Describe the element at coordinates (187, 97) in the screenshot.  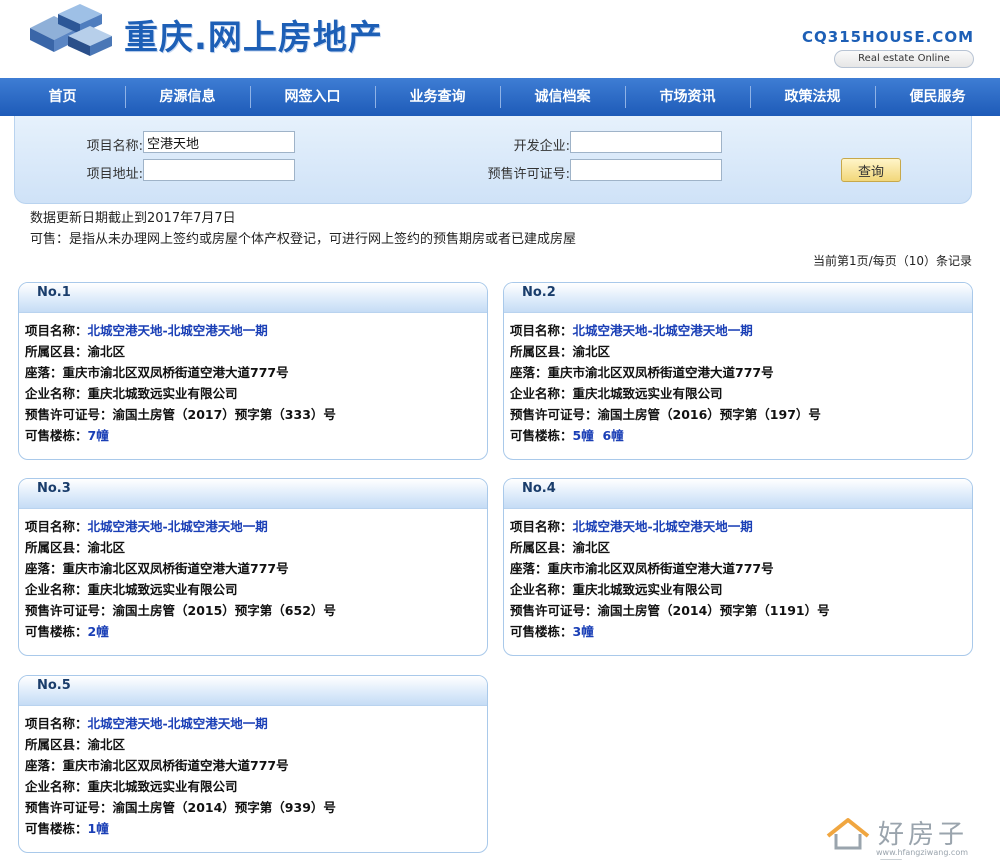
I see `nav-item-listings: 房源信息` at that location.